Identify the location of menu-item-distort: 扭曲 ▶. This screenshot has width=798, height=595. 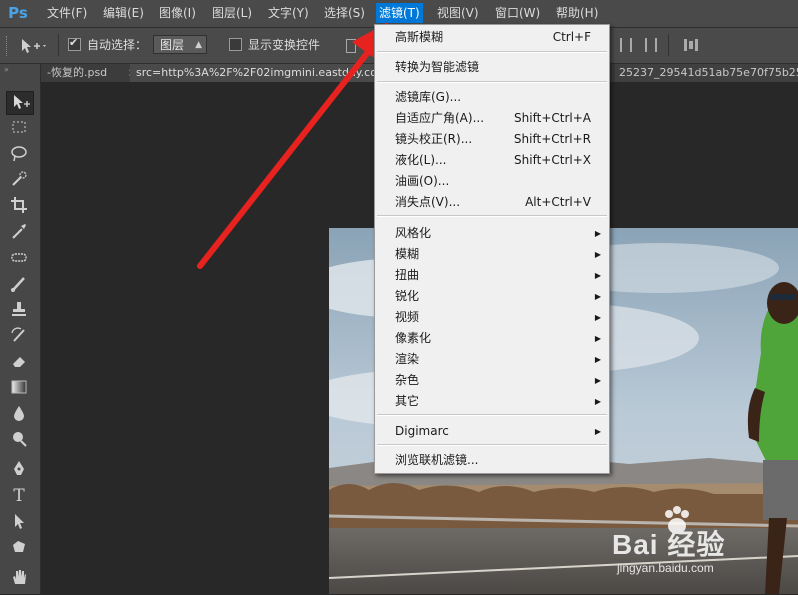
(492, 275).